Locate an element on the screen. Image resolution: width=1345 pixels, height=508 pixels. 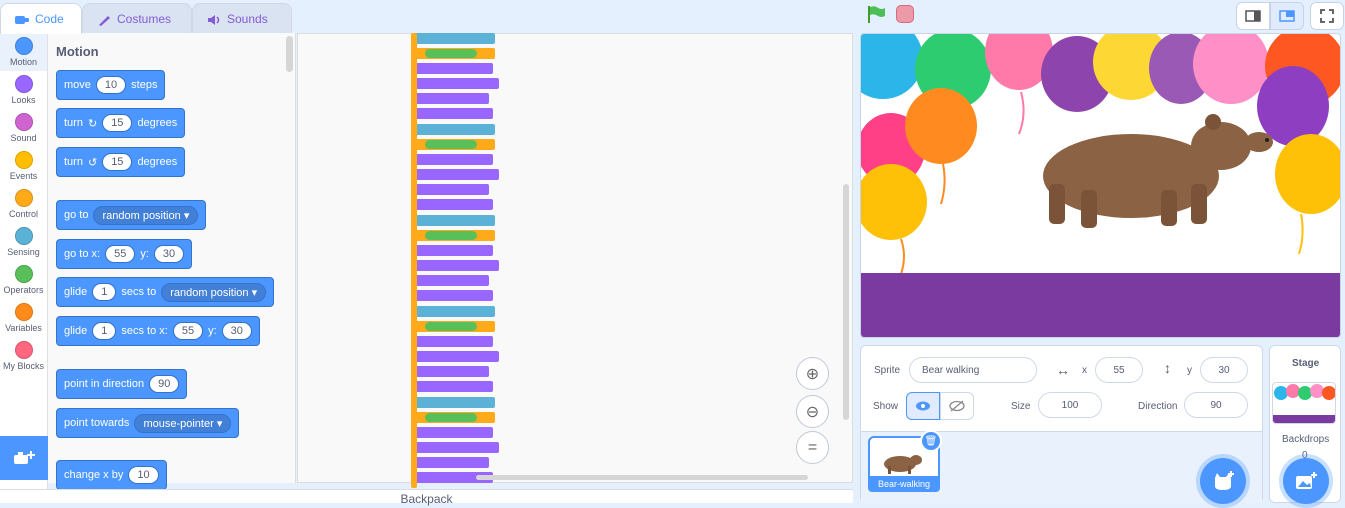
move-steps-block: move 10 steps is located at coordinates (111, 85).